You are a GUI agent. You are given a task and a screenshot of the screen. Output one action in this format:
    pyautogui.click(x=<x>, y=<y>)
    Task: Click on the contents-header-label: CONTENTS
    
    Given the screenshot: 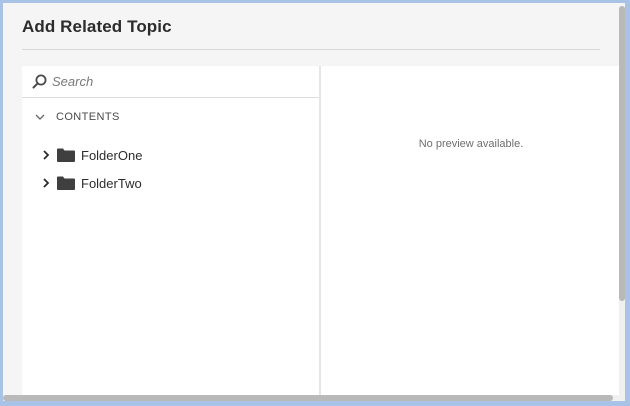 What is the action you would take?
    pyautogui.click(x=88, y=117)
    